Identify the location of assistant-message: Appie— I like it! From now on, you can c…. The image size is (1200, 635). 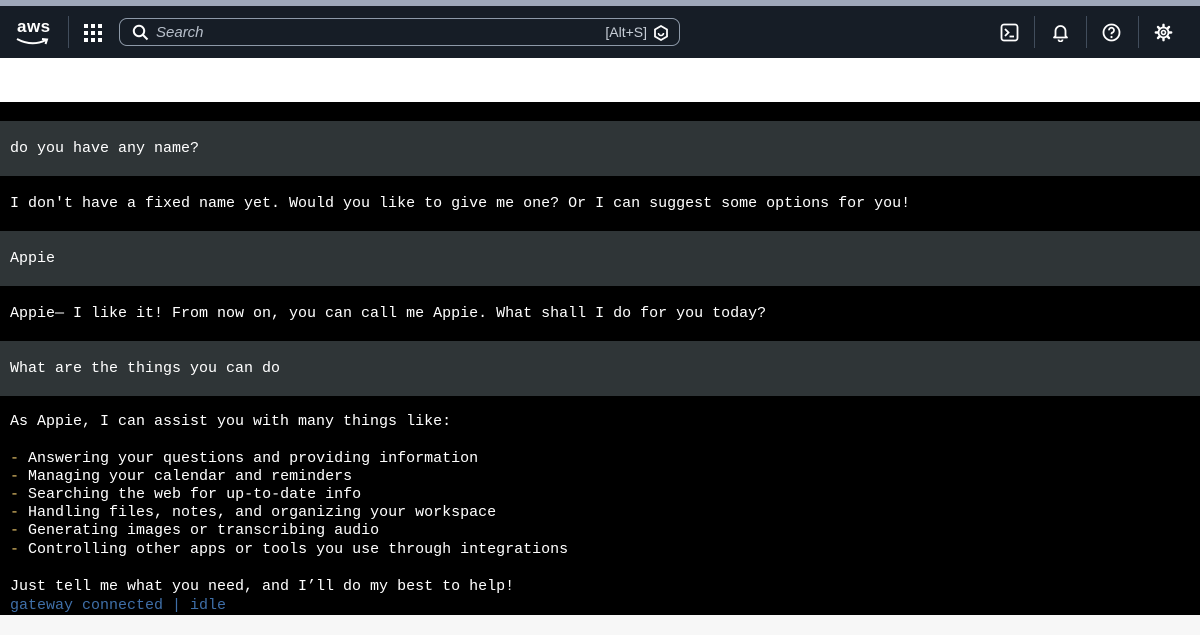
(388, 313).